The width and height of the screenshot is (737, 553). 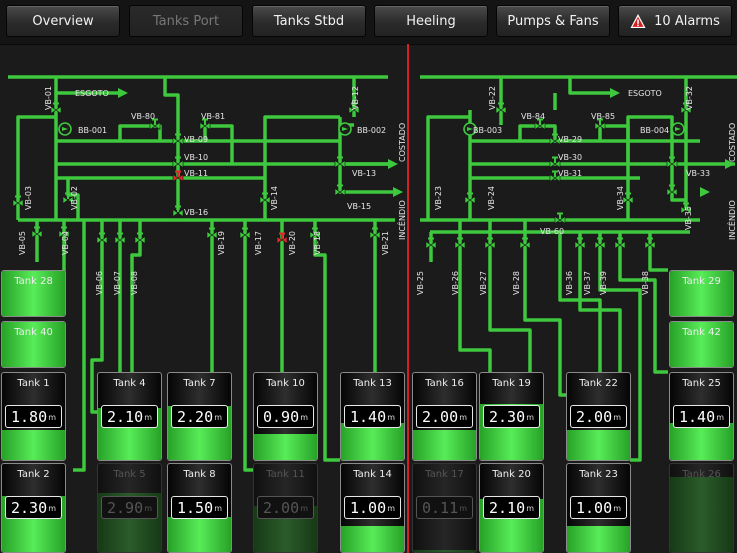 I want to click on tank-name: Tank 11, so click(x=285, y=474).